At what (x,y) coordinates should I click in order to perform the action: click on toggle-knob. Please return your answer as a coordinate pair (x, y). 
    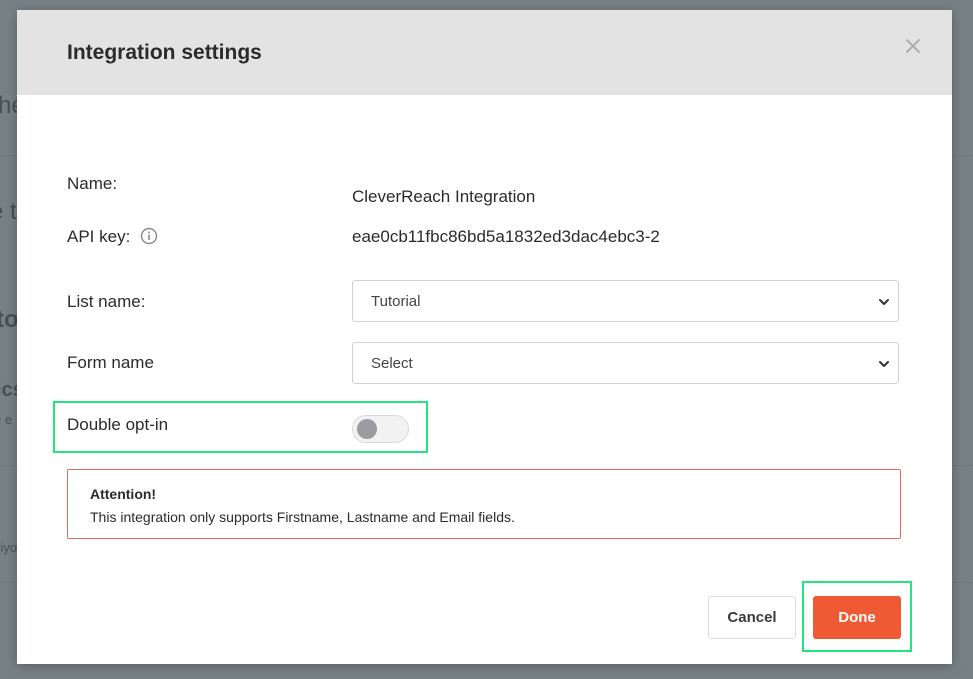
    Looking at the image, I should click on (367, 429).